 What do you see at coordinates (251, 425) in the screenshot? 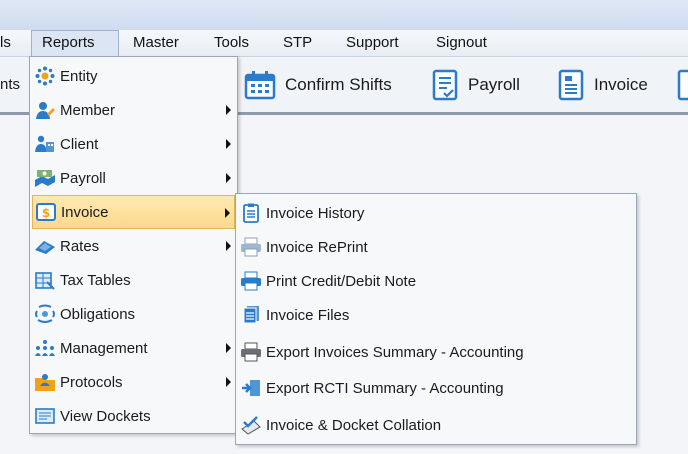
I see `document-check-icon` at bounding box center [251, 425].